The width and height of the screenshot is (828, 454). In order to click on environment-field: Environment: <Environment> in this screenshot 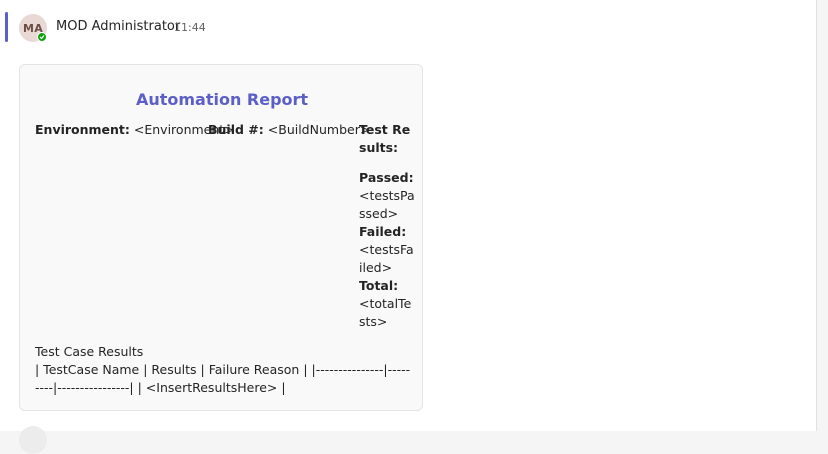, I will do `click(135, 130)`.